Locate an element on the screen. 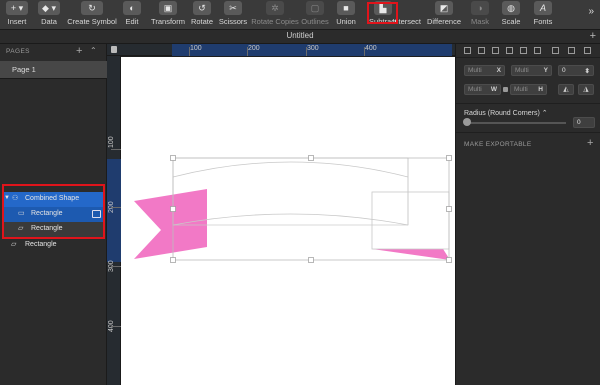 The width and height of the screenshot is (600, 385). mask-button: ◑ Mask is located at coordinates (480, 13).